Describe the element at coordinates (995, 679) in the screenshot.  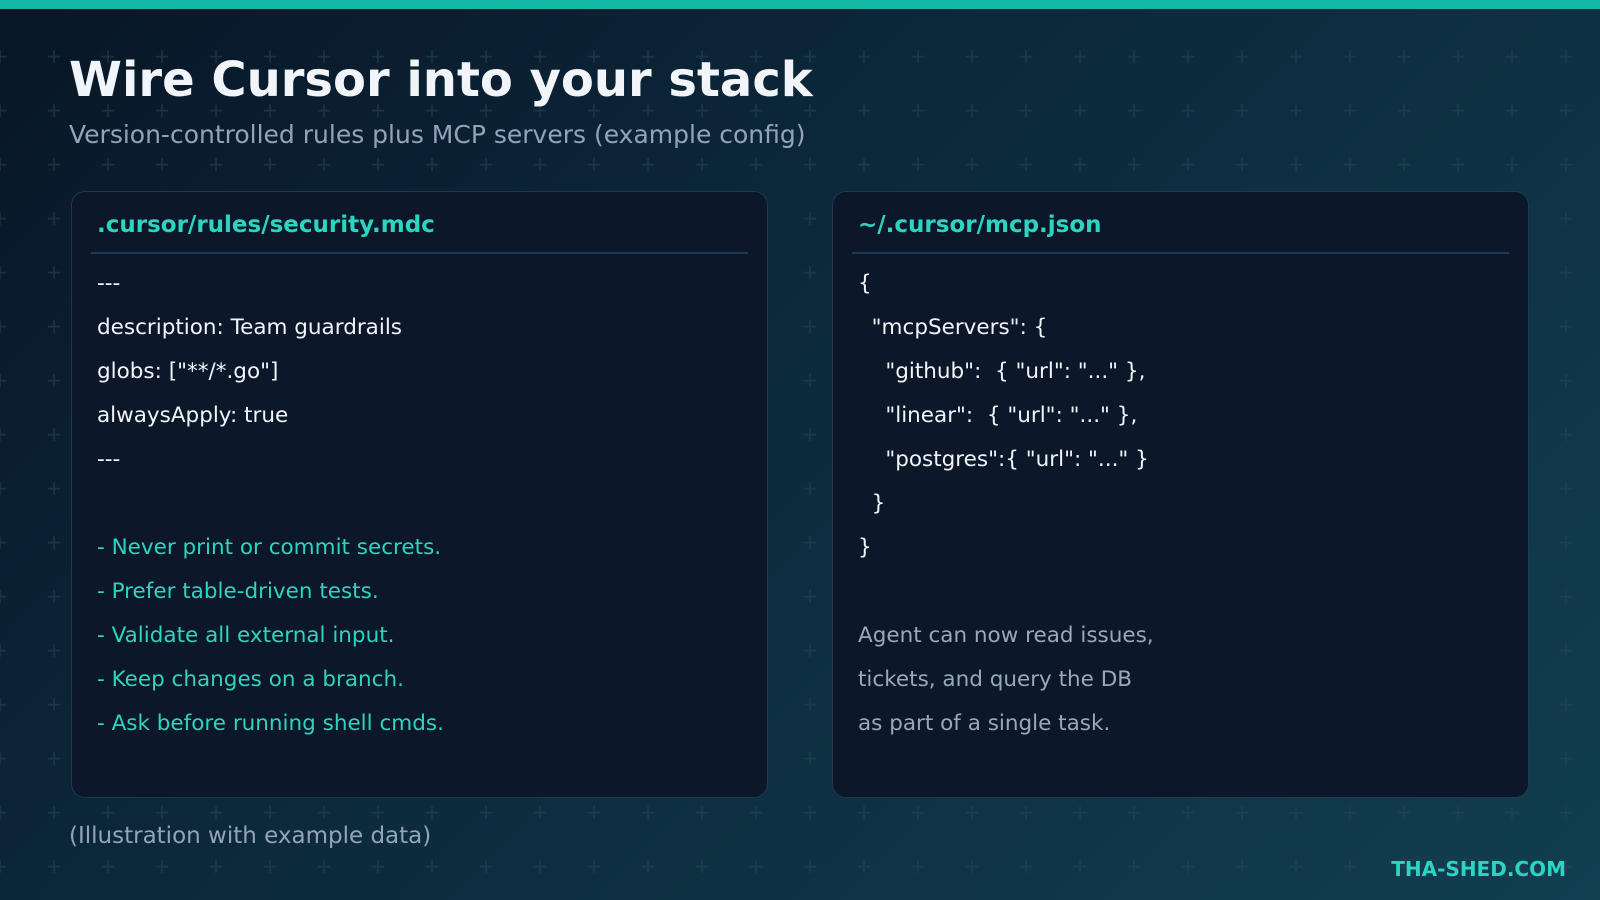
I see `code-line: tickets, and query the DB` at that location.